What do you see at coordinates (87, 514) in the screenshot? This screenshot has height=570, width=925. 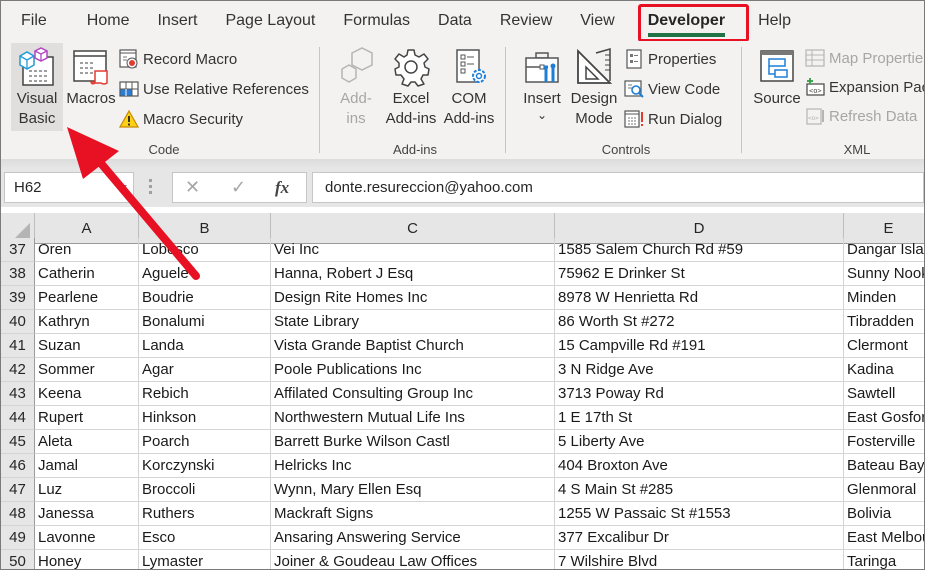 I see `cell-a48: Janessa` at bounding box center [87, 514].